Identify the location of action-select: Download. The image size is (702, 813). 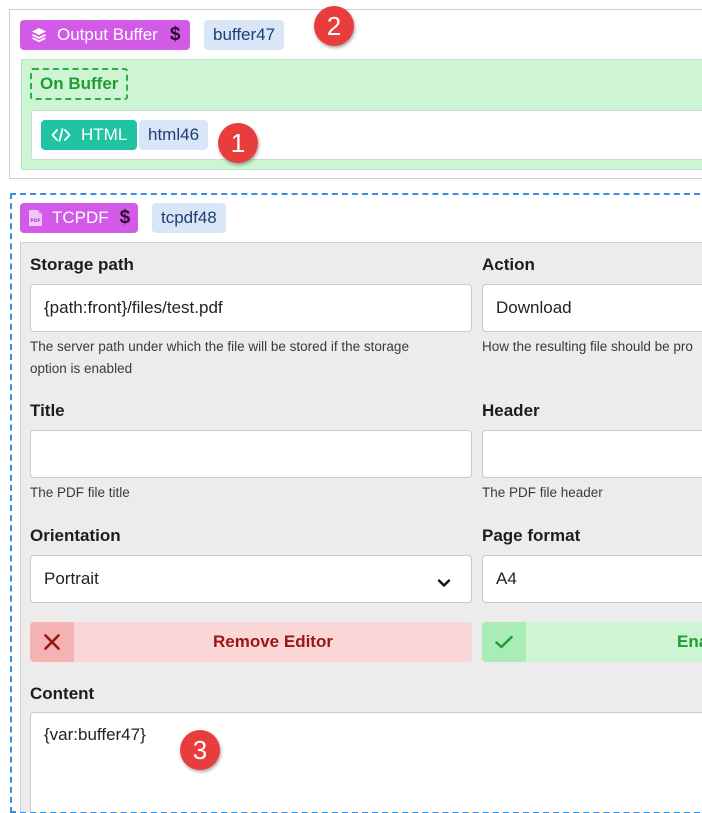
(592, 308).